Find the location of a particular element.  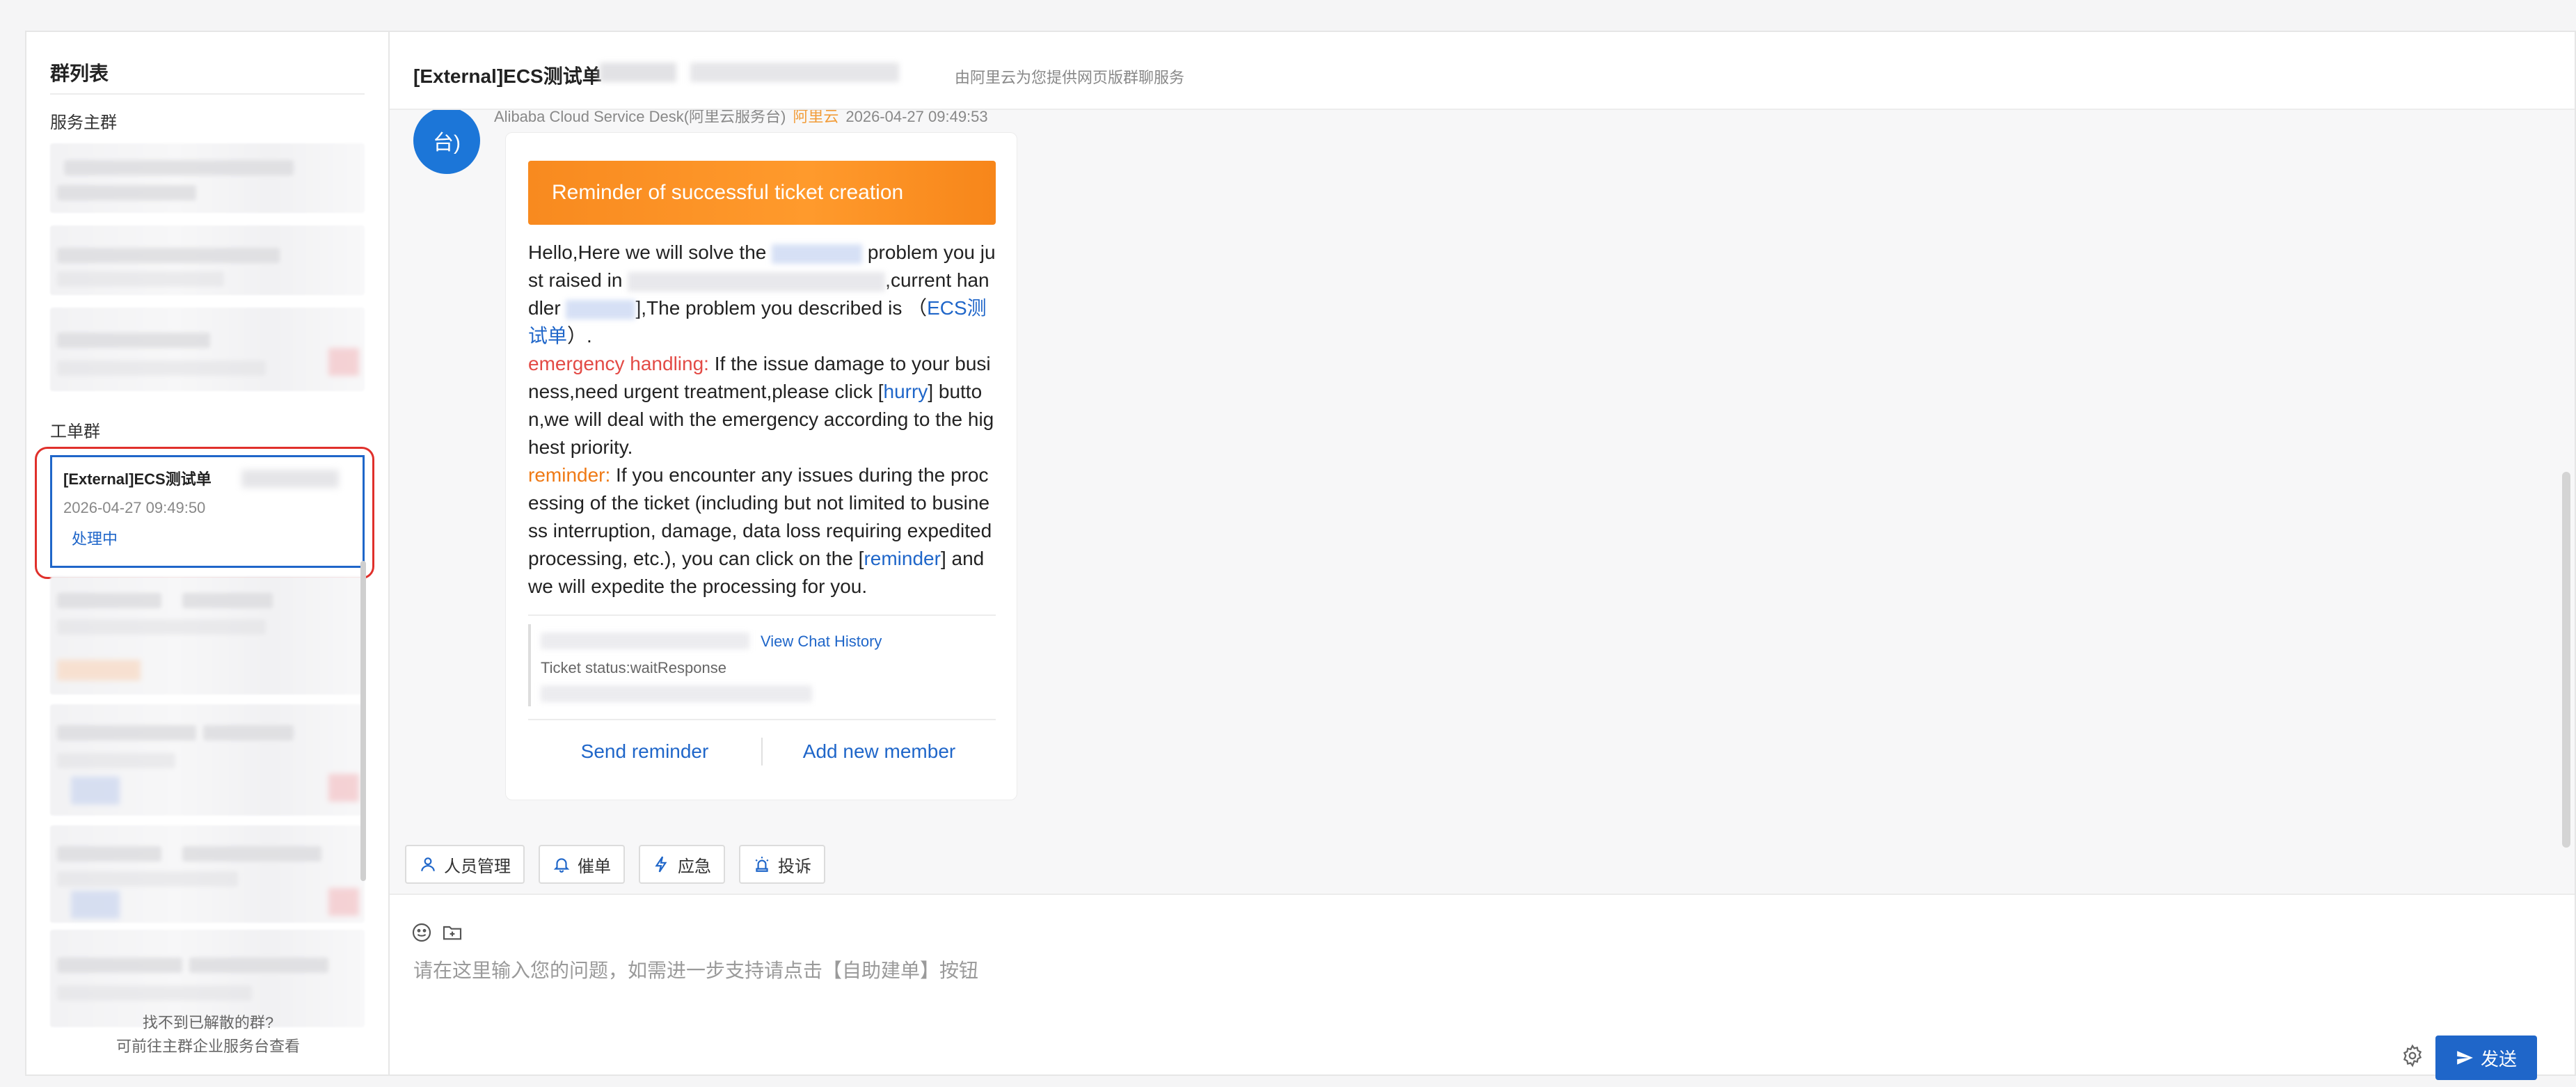

send-reminder-button: Send reminder is located at coordinates (644, 751).